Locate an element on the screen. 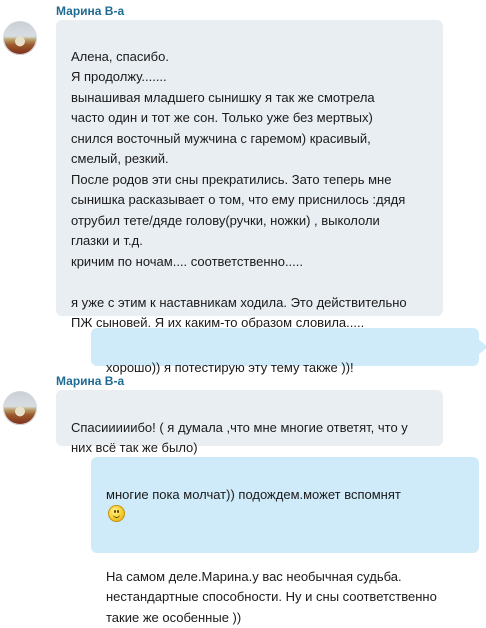 This screenshot has height=628, width=486. bubble-tail is located at coordinates (482, 347).